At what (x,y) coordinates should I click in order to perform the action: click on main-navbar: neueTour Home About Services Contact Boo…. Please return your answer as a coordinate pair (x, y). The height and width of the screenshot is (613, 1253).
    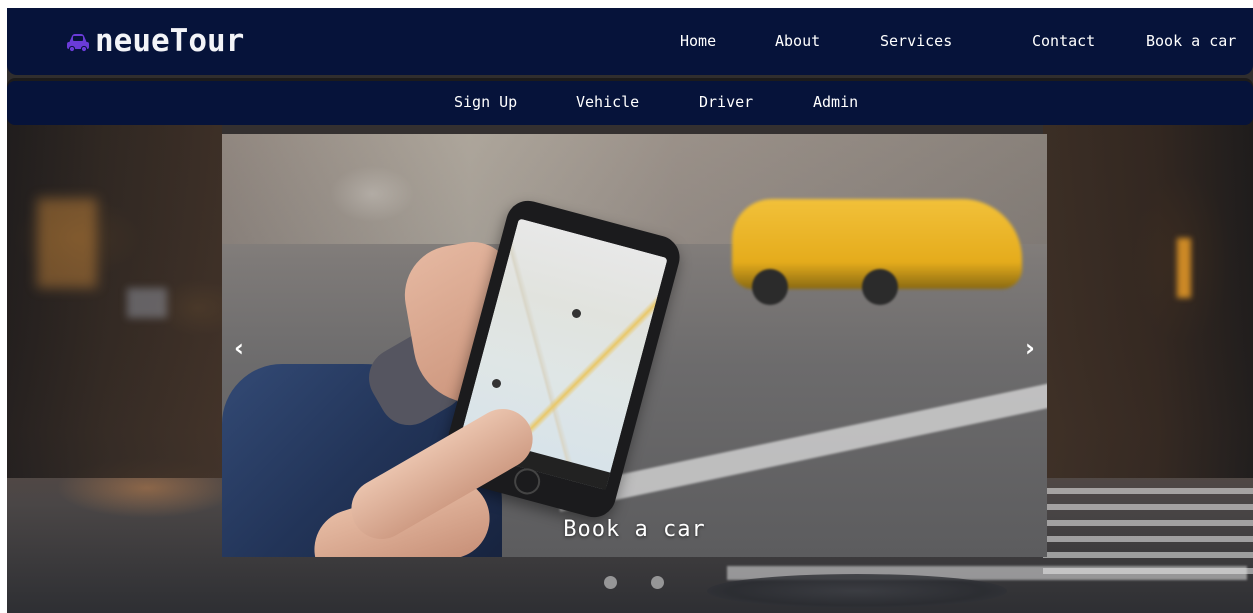
    Looking at the image, I should click on (630, 41).